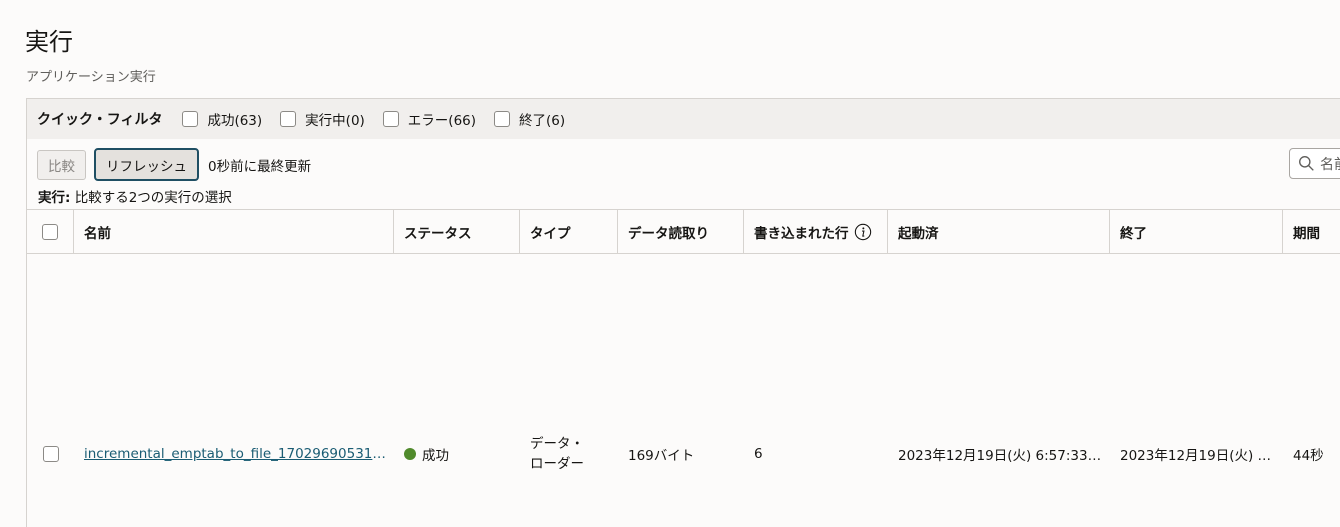 The width and height of the screenshot is (1340, 527). What do you see at coordinates (146, 164) in the screenshot?
I see `refresh-button: リフレッシュ` at bounding box center [146, 164].